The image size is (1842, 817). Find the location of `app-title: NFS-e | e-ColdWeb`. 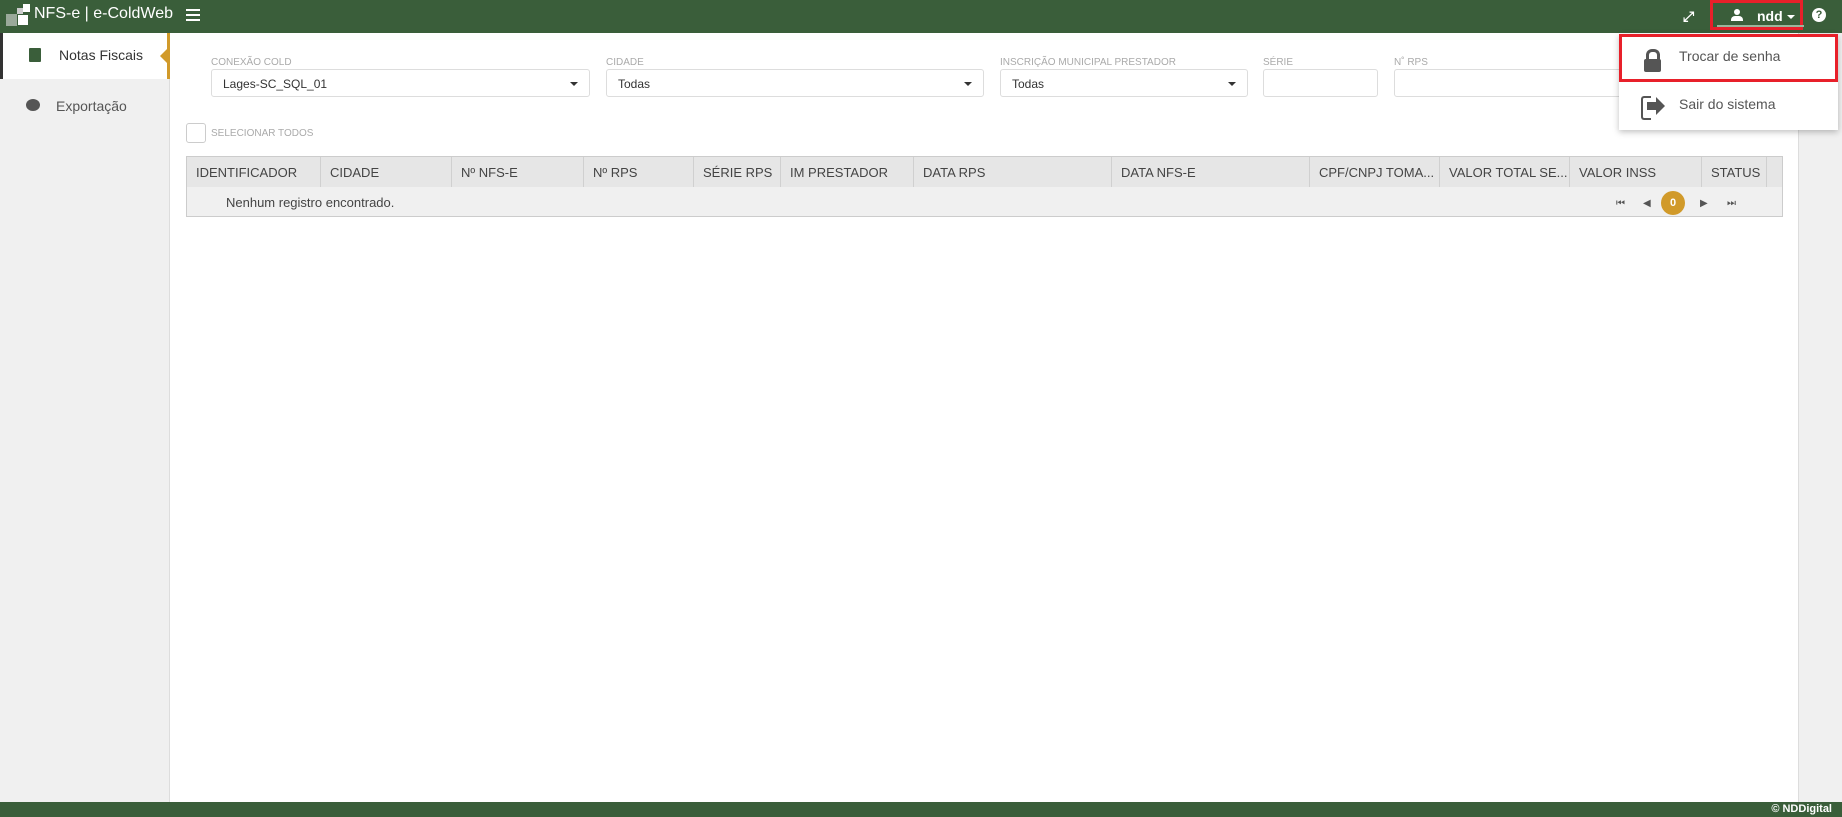

app-title: NFS-e | e-ColdWeb is located at coordinates (104, 13).